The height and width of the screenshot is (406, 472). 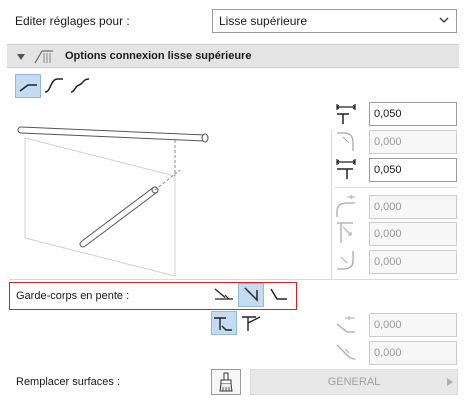 I want to click on end-radius-icon, so click(x=346, y=260).